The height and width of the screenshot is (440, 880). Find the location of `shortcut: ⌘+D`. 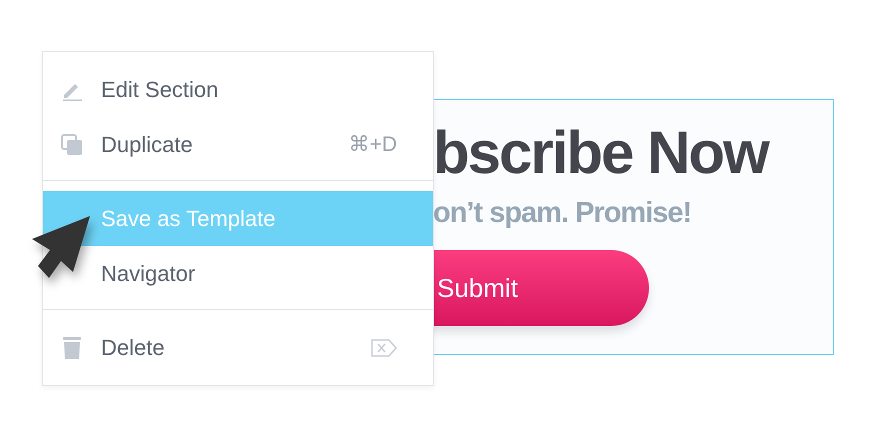

shortcut: ⌘+D is located at coordinates (372, 144).